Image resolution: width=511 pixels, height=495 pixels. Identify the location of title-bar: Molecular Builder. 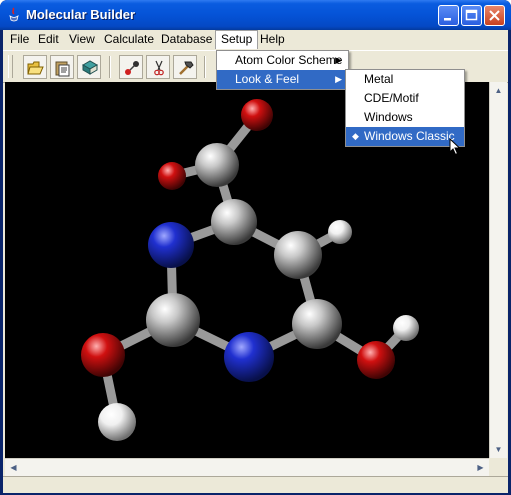
(255, 15).